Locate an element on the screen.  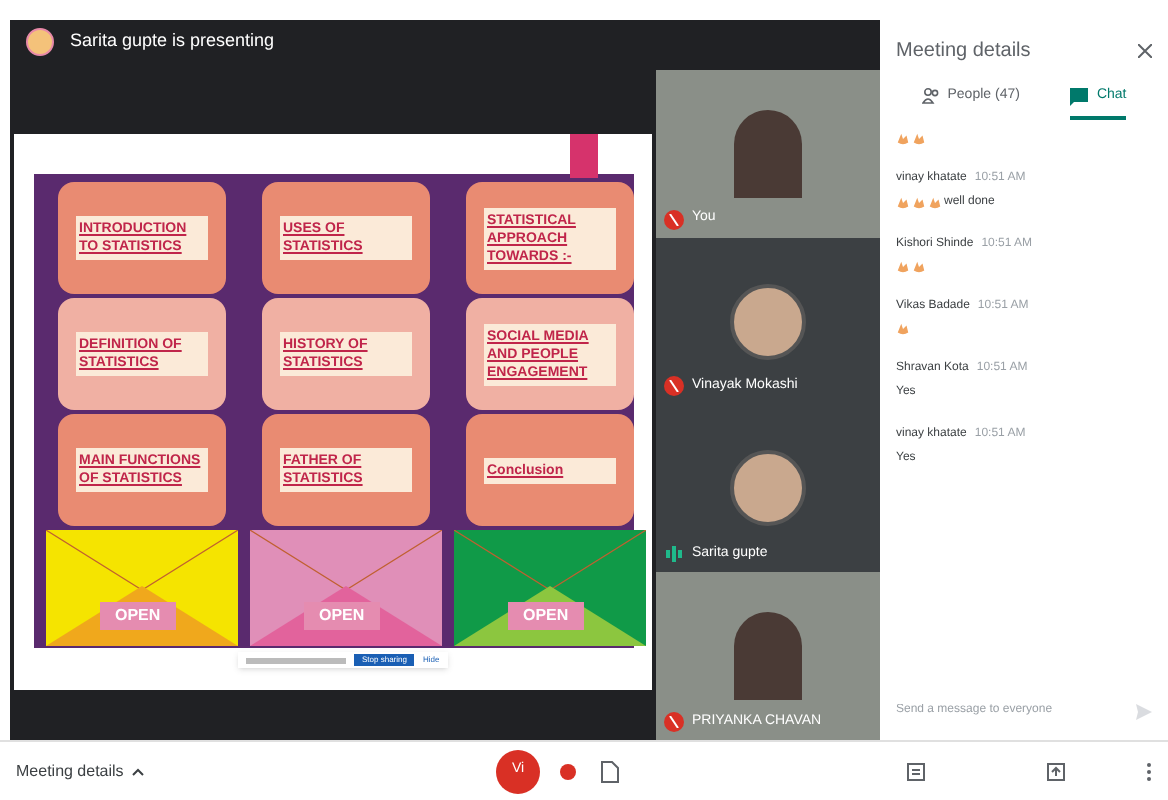
close-button is located at coordinates (1145, 51).